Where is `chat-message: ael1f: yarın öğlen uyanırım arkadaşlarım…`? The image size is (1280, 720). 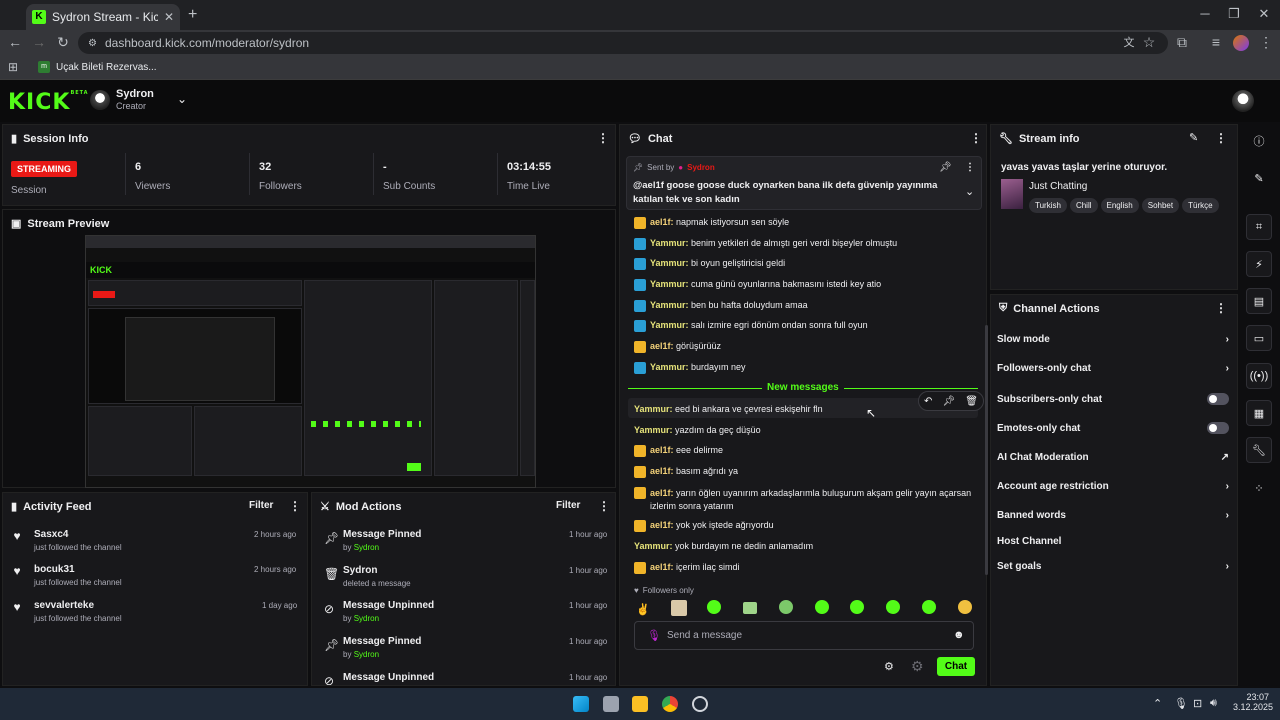
chat-message: ael1f: yarın öğlen uyanırım arkadaşlarım… is located at coordinates (804, 500).